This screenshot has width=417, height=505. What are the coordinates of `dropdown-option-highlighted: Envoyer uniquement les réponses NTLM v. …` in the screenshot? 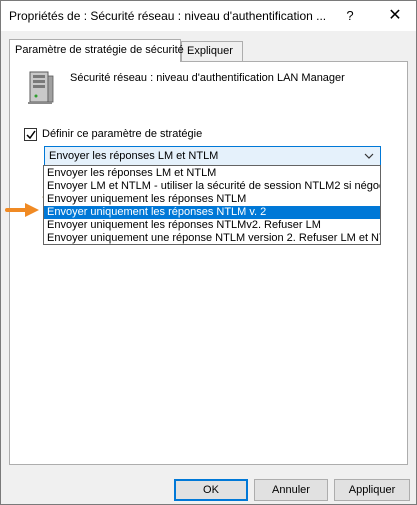 It's located at (212, 212).